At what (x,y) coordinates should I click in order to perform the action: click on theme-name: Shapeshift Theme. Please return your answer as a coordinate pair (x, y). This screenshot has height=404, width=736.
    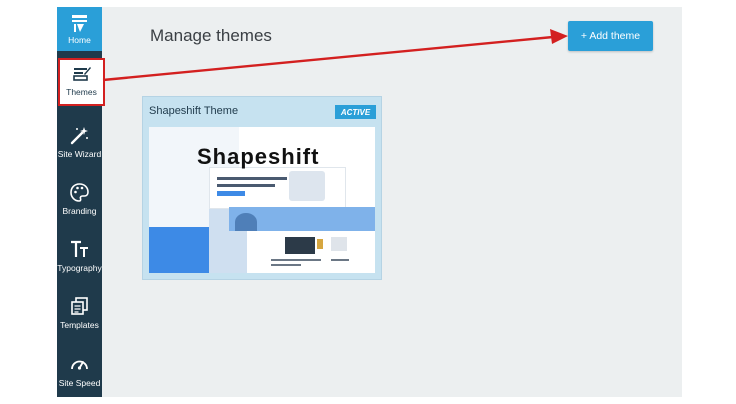
    Looking at the image, I should click on (194, 111).